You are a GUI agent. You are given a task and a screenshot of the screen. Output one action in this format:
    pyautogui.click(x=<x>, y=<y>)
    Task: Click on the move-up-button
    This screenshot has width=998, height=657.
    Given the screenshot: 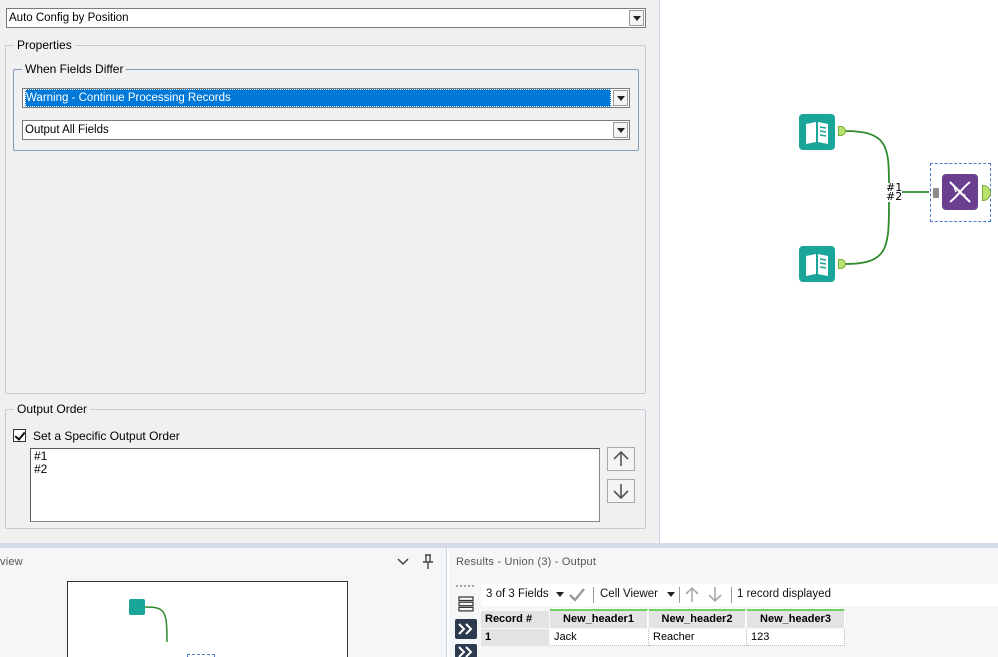 What is the action you would take?
    pyautogui.click(x=621, y=459)
    